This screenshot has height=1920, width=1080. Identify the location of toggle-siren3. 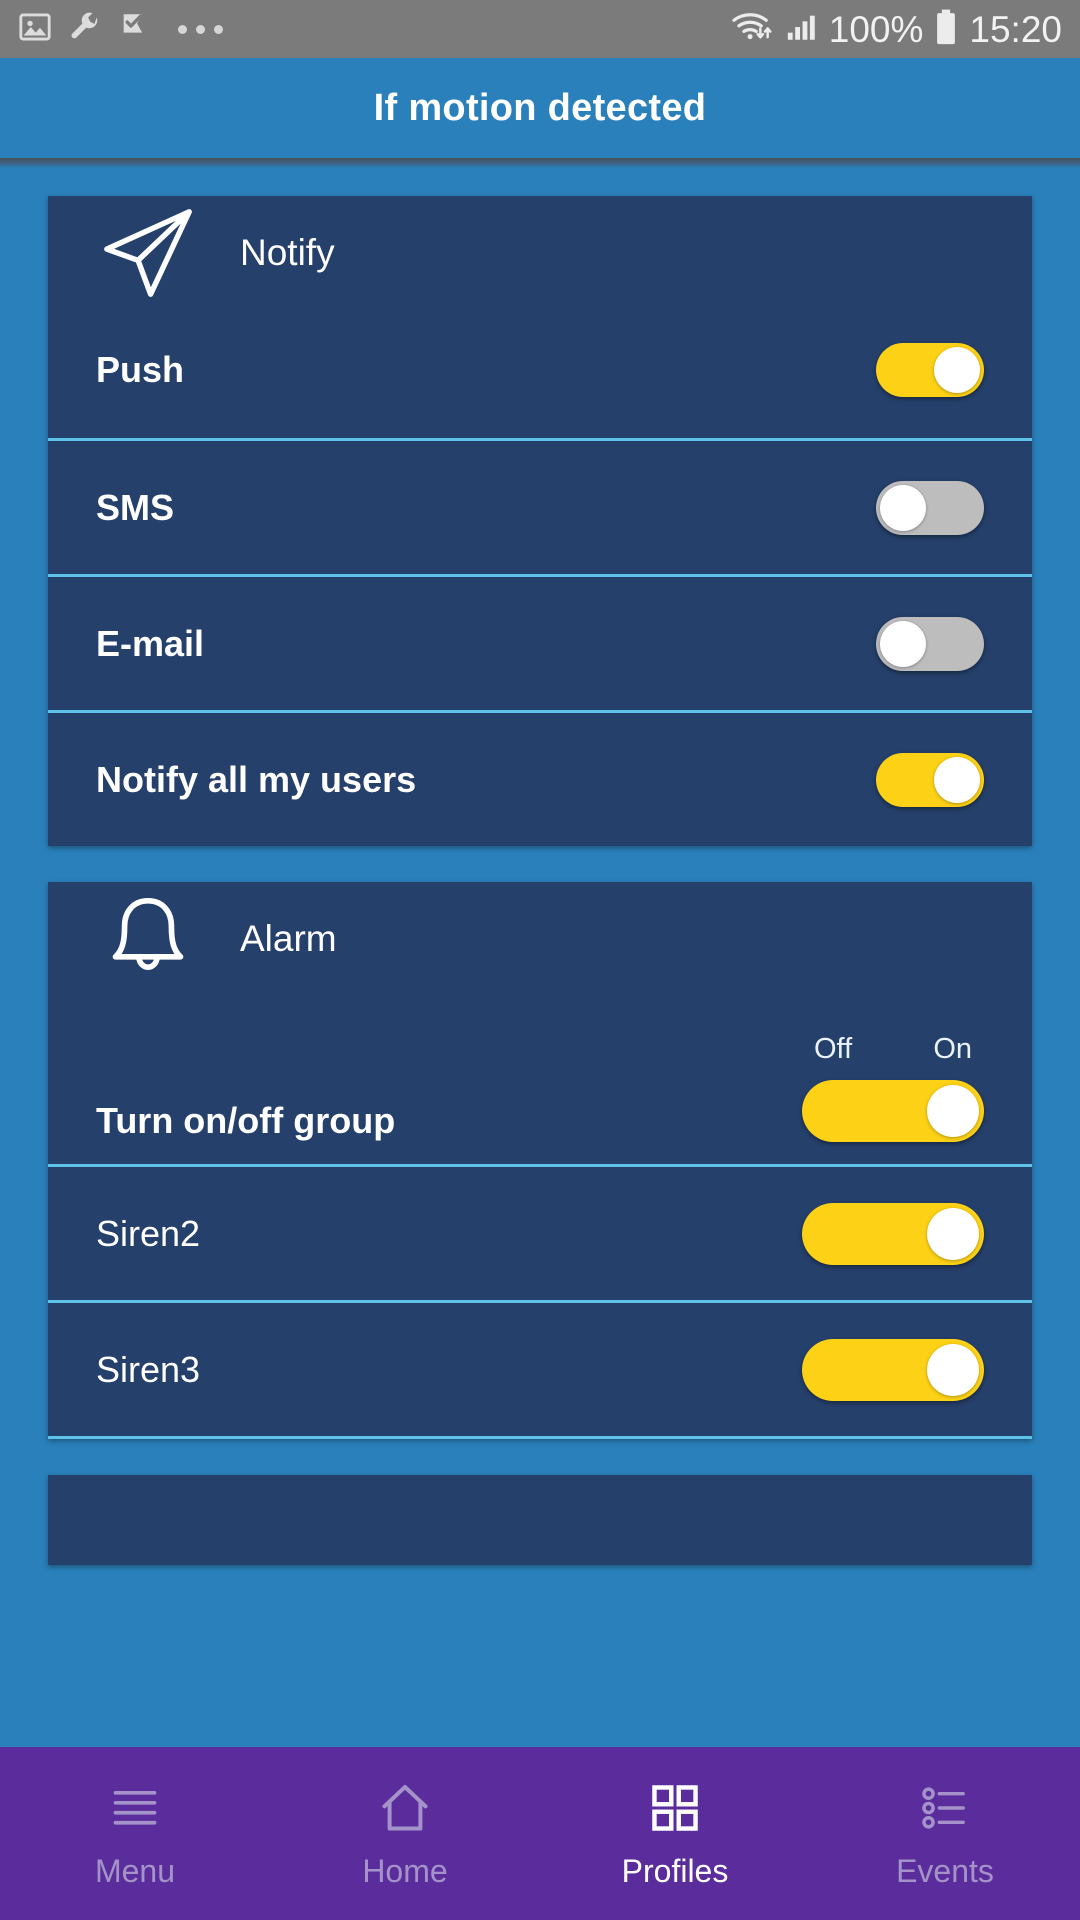
(893, 1369).